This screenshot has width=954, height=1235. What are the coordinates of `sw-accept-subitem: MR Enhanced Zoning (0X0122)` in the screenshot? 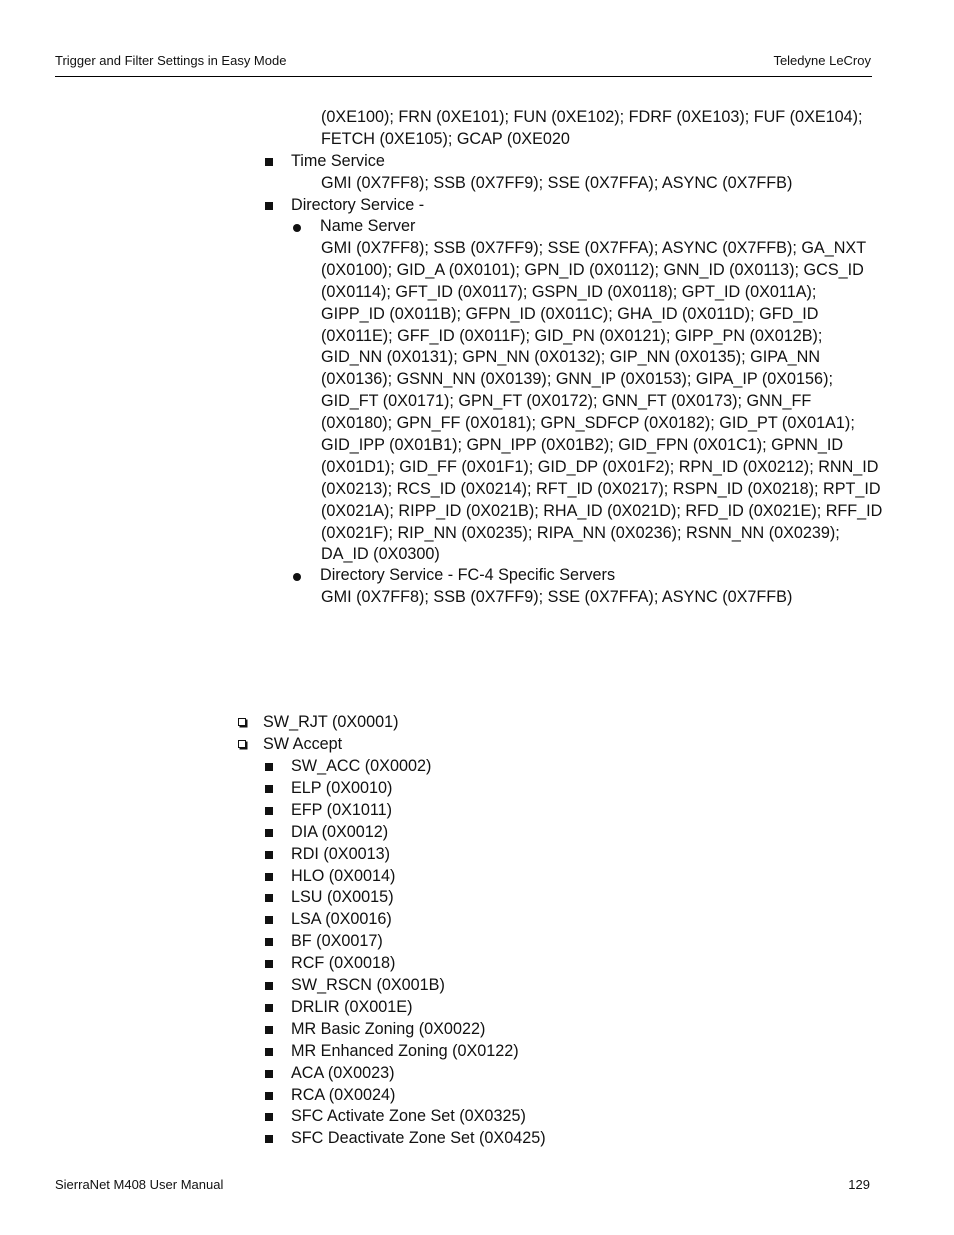 It's located at (405, 1050).